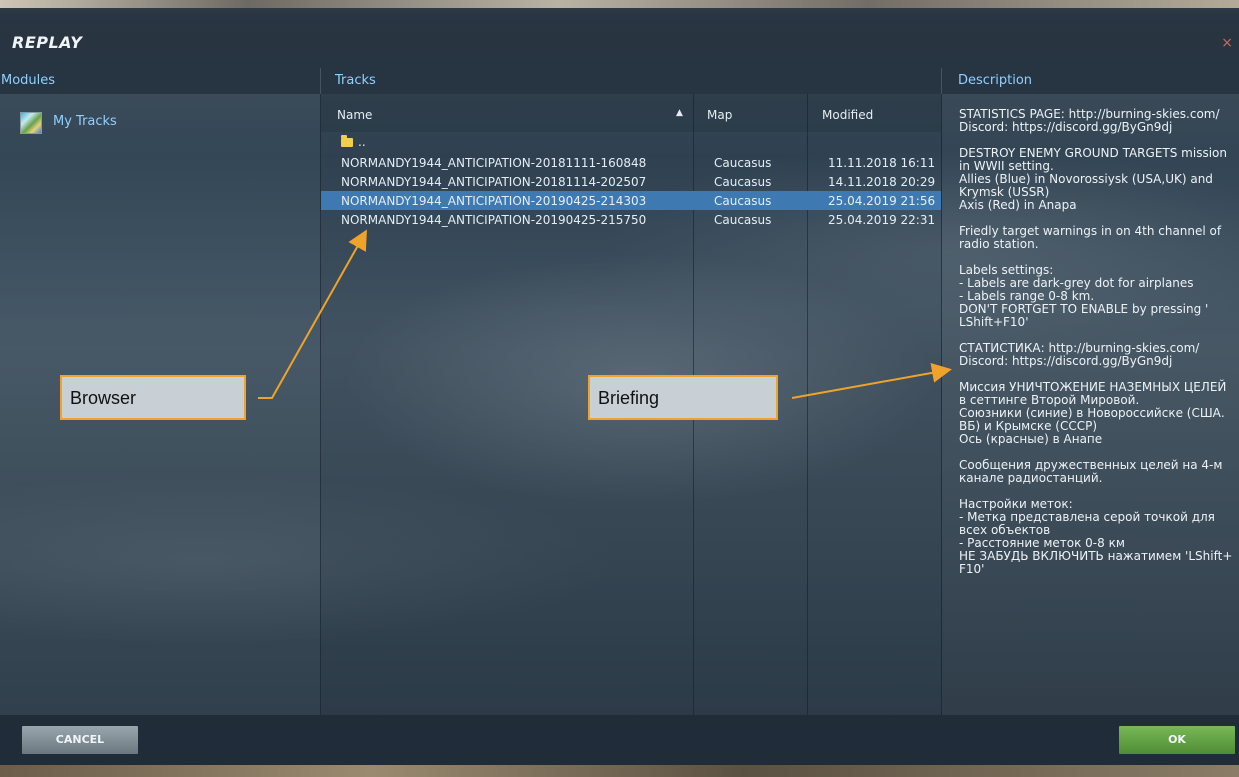  I want to click on ok-button: OK, so click(1177, 740).